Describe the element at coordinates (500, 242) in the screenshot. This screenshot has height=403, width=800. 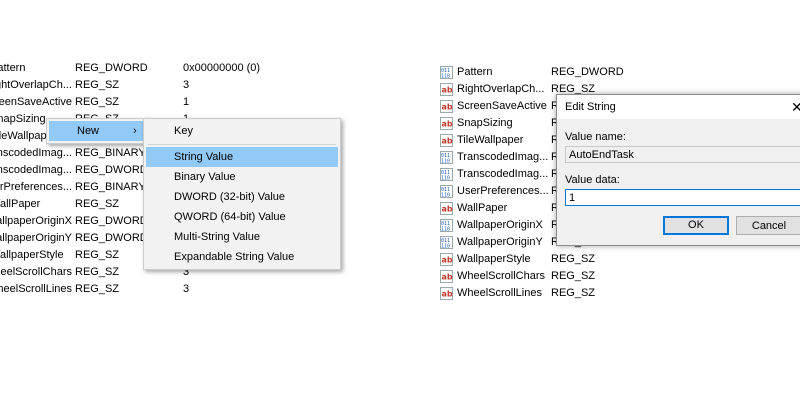
I see `registry-name: WallpaperOriginY` at that location.